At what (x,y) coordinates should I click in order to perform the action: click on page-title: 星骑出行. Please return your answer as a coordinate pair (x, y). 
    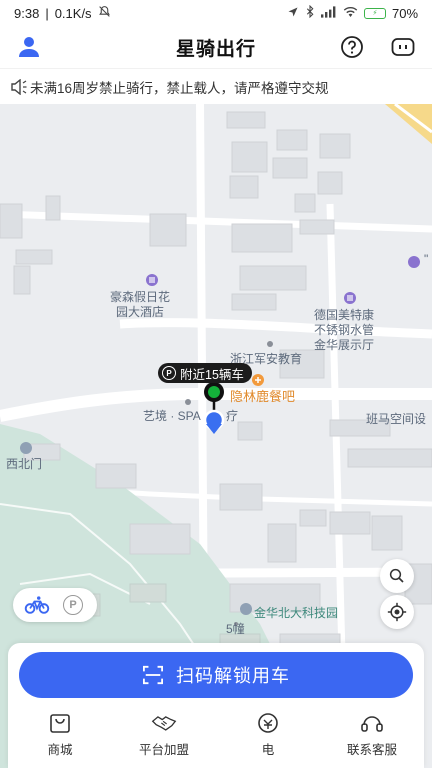
    Looking at the image, I should click on (215, 49).